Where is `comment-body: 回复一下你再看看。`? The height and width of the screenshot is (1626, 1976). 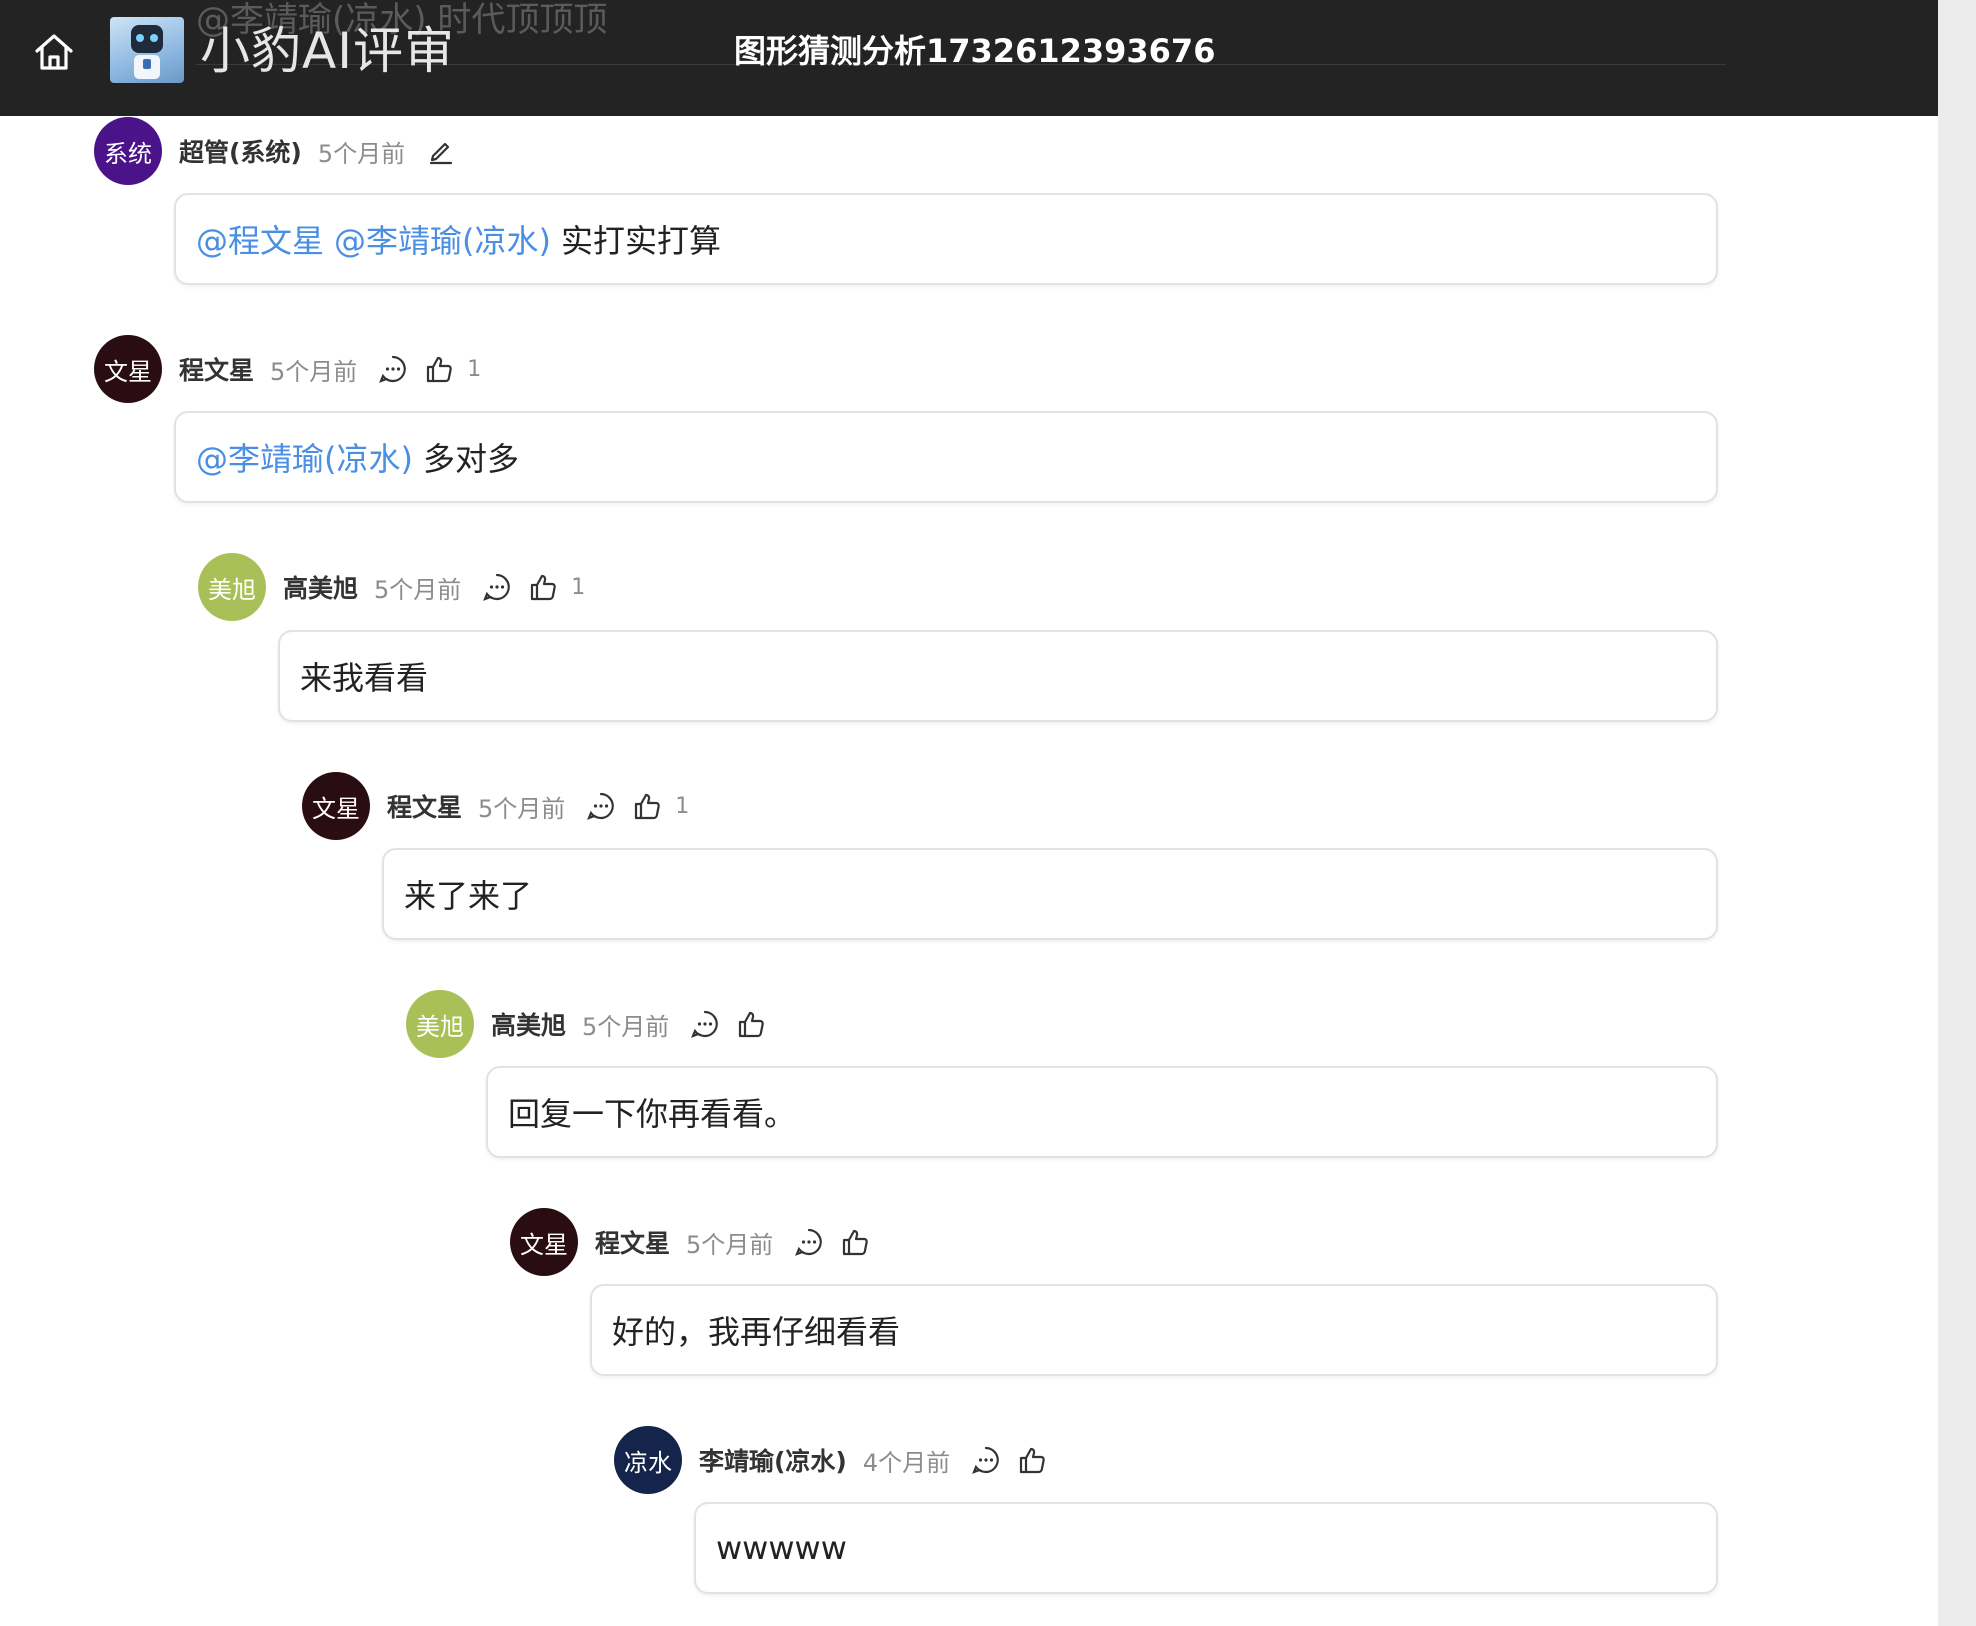 comment-body: 回复一下你再看看。 is located at coordinates (1102, 1112).